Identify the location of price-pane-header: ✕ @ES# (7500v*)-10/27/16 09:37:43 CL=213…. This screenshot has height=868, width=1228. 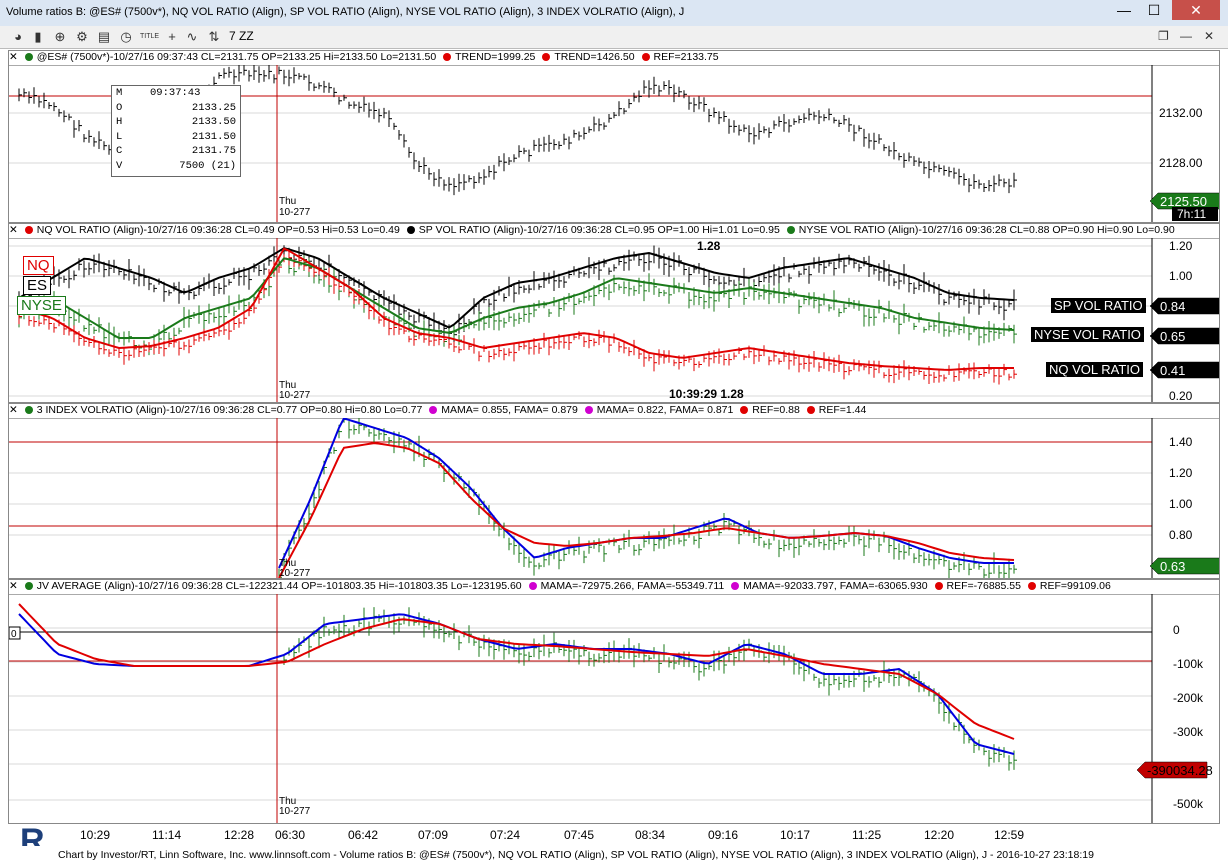
(614, 58).